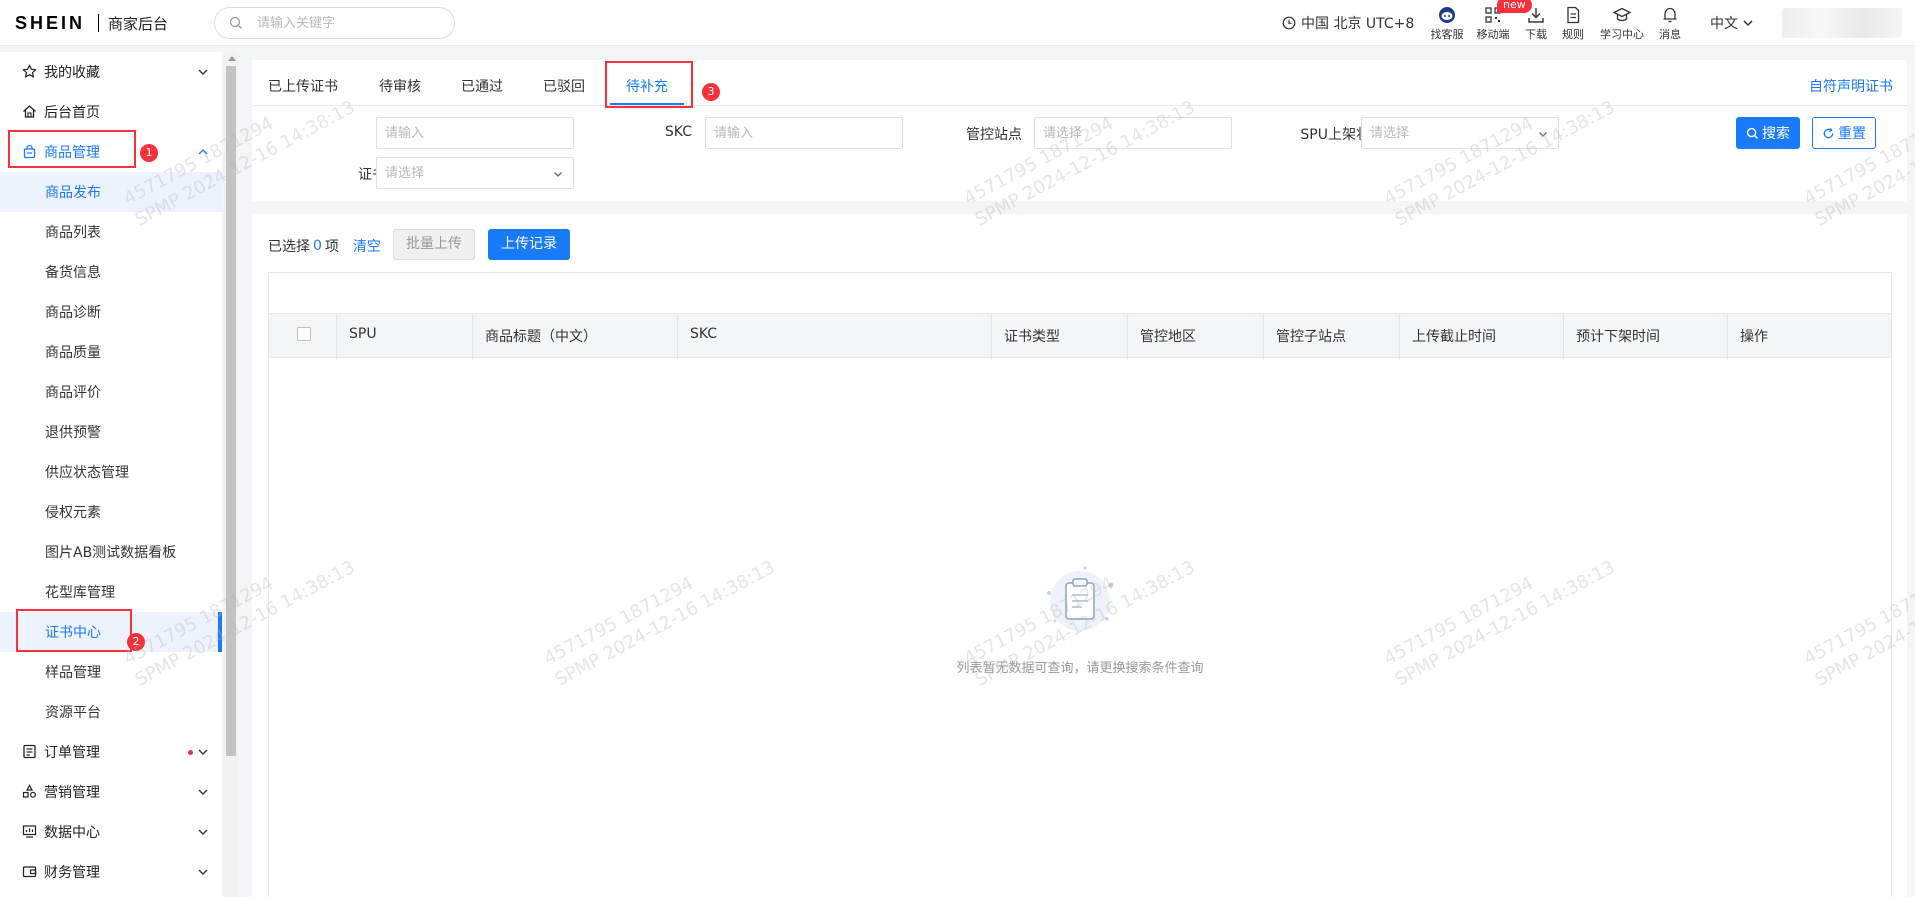  Describe the element at coordinates (704, 334) in the screenshot. I see `column-header-skc: SKC` at that location.